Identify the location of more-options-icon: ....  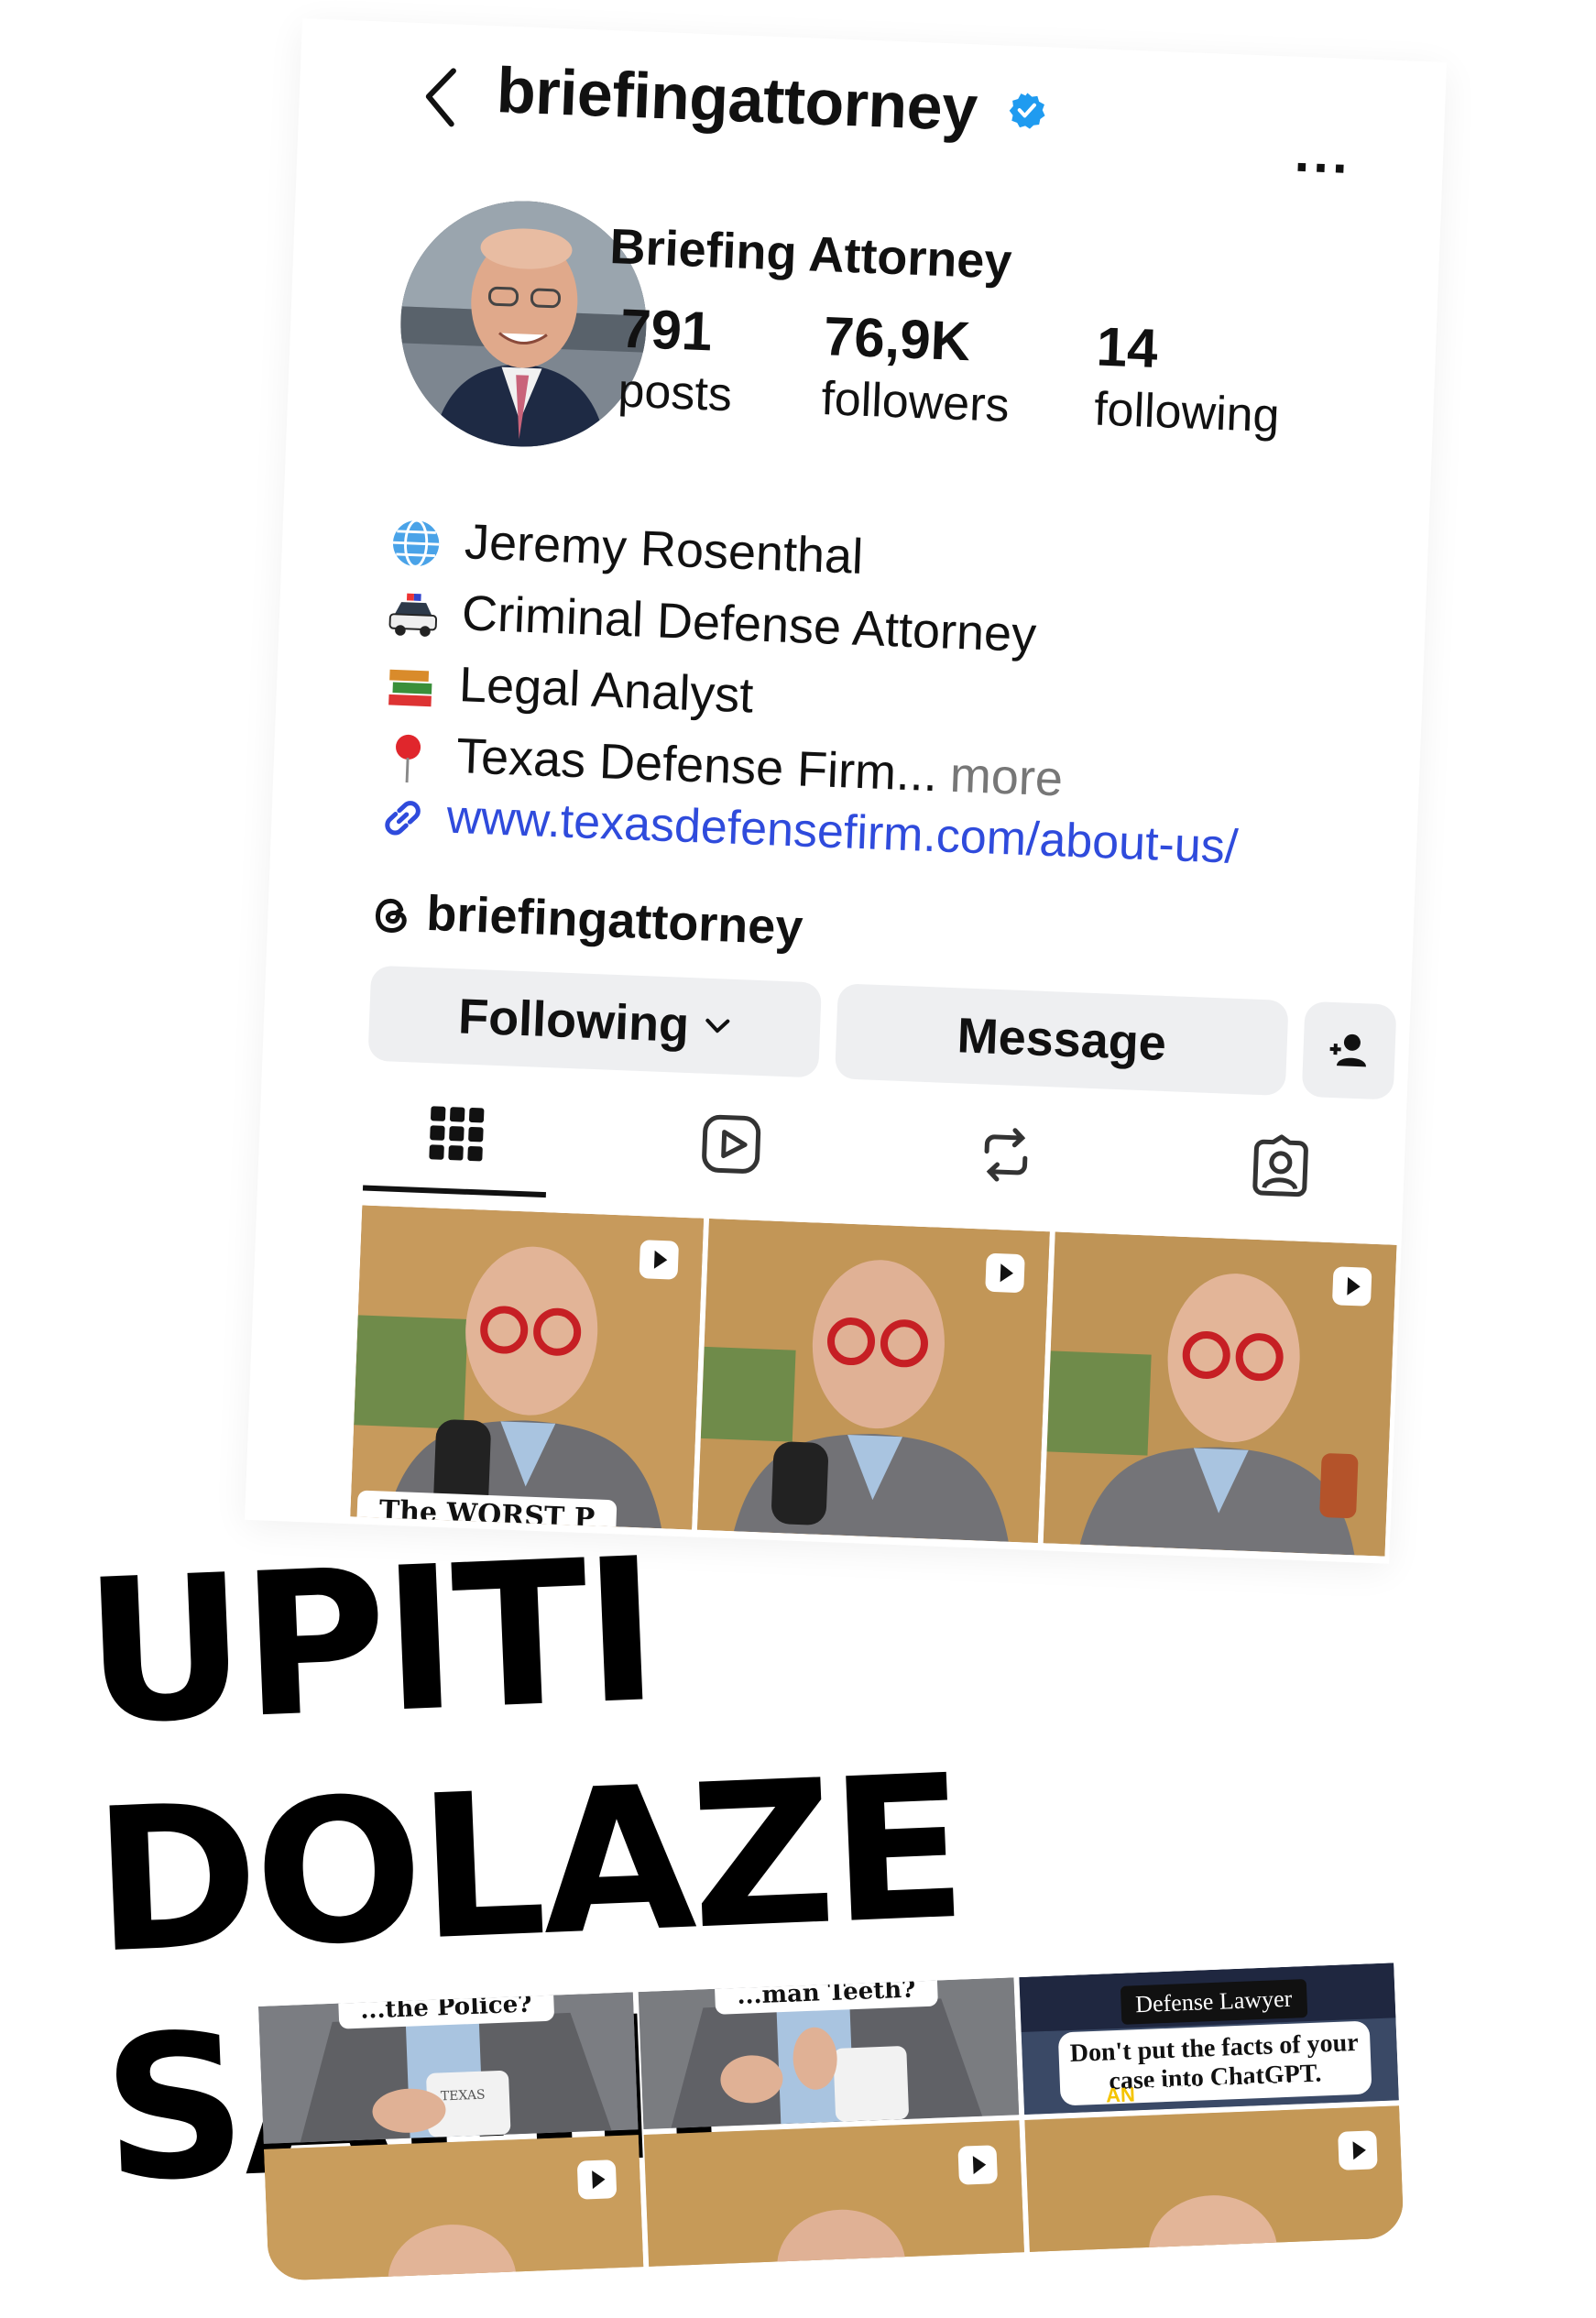
(1323, 153).